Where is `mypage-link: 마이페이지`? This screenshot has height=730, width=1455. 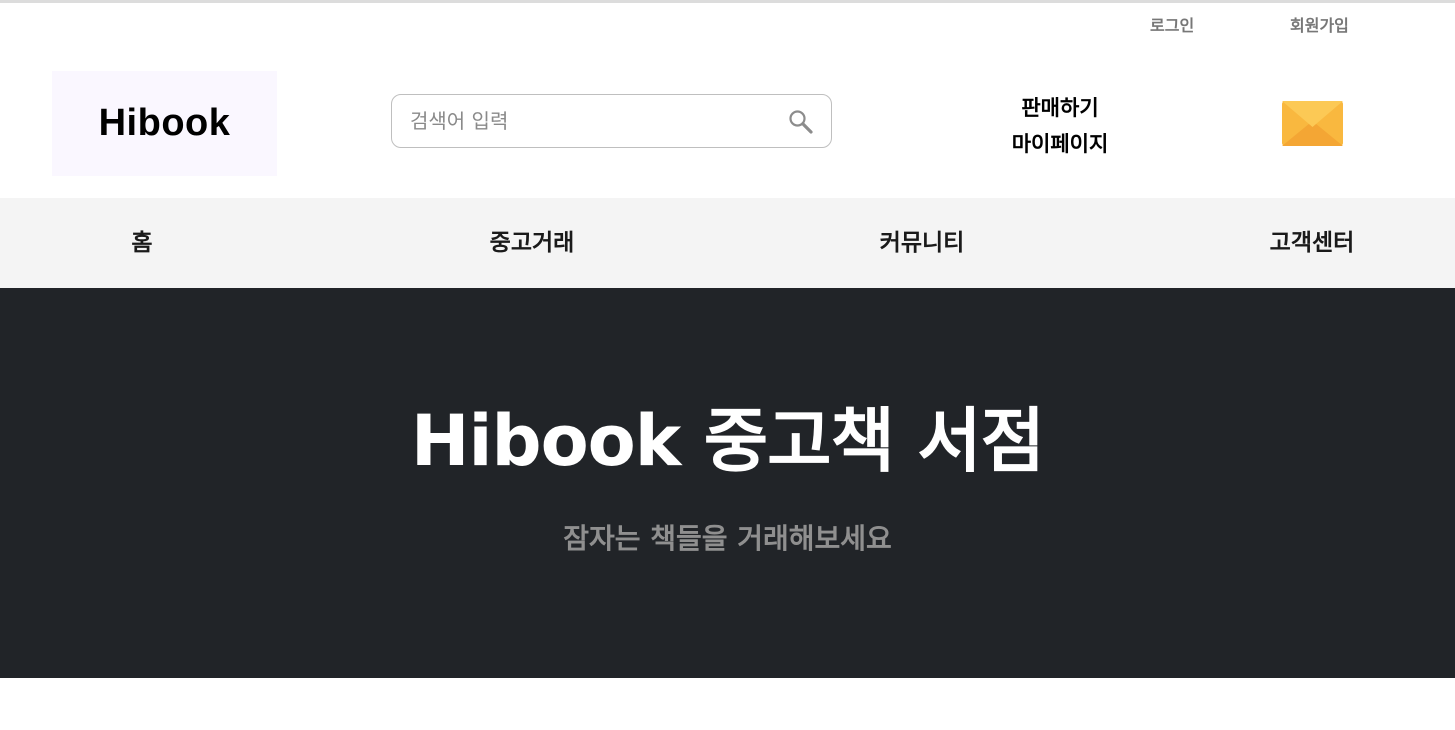
mypage-link: 마이페이지 is located at coordinates (1060, 143).